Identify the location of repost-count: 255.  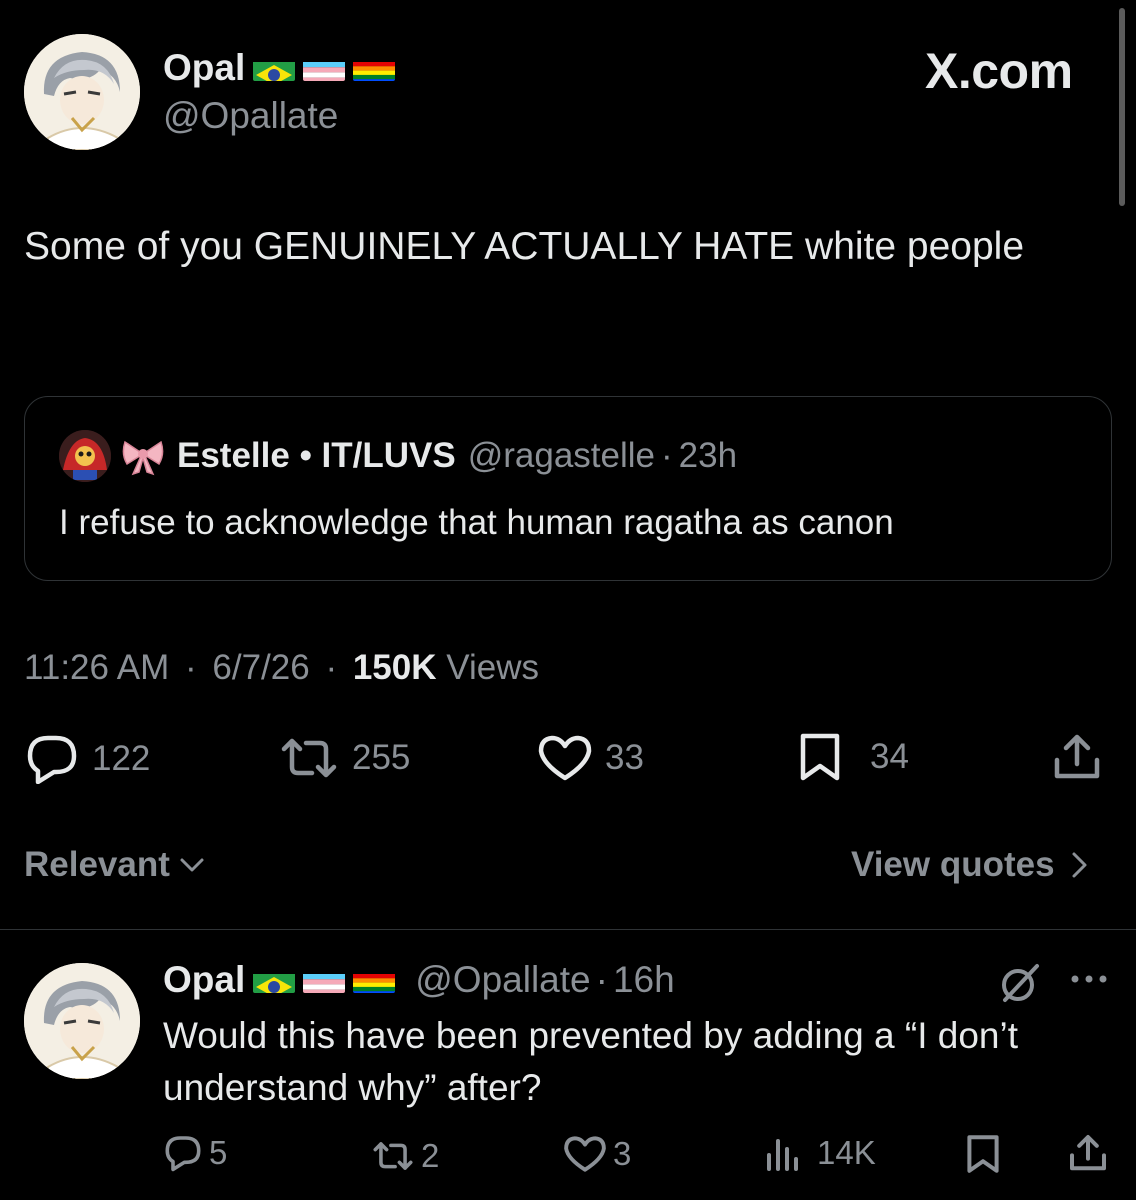
(381, 757).